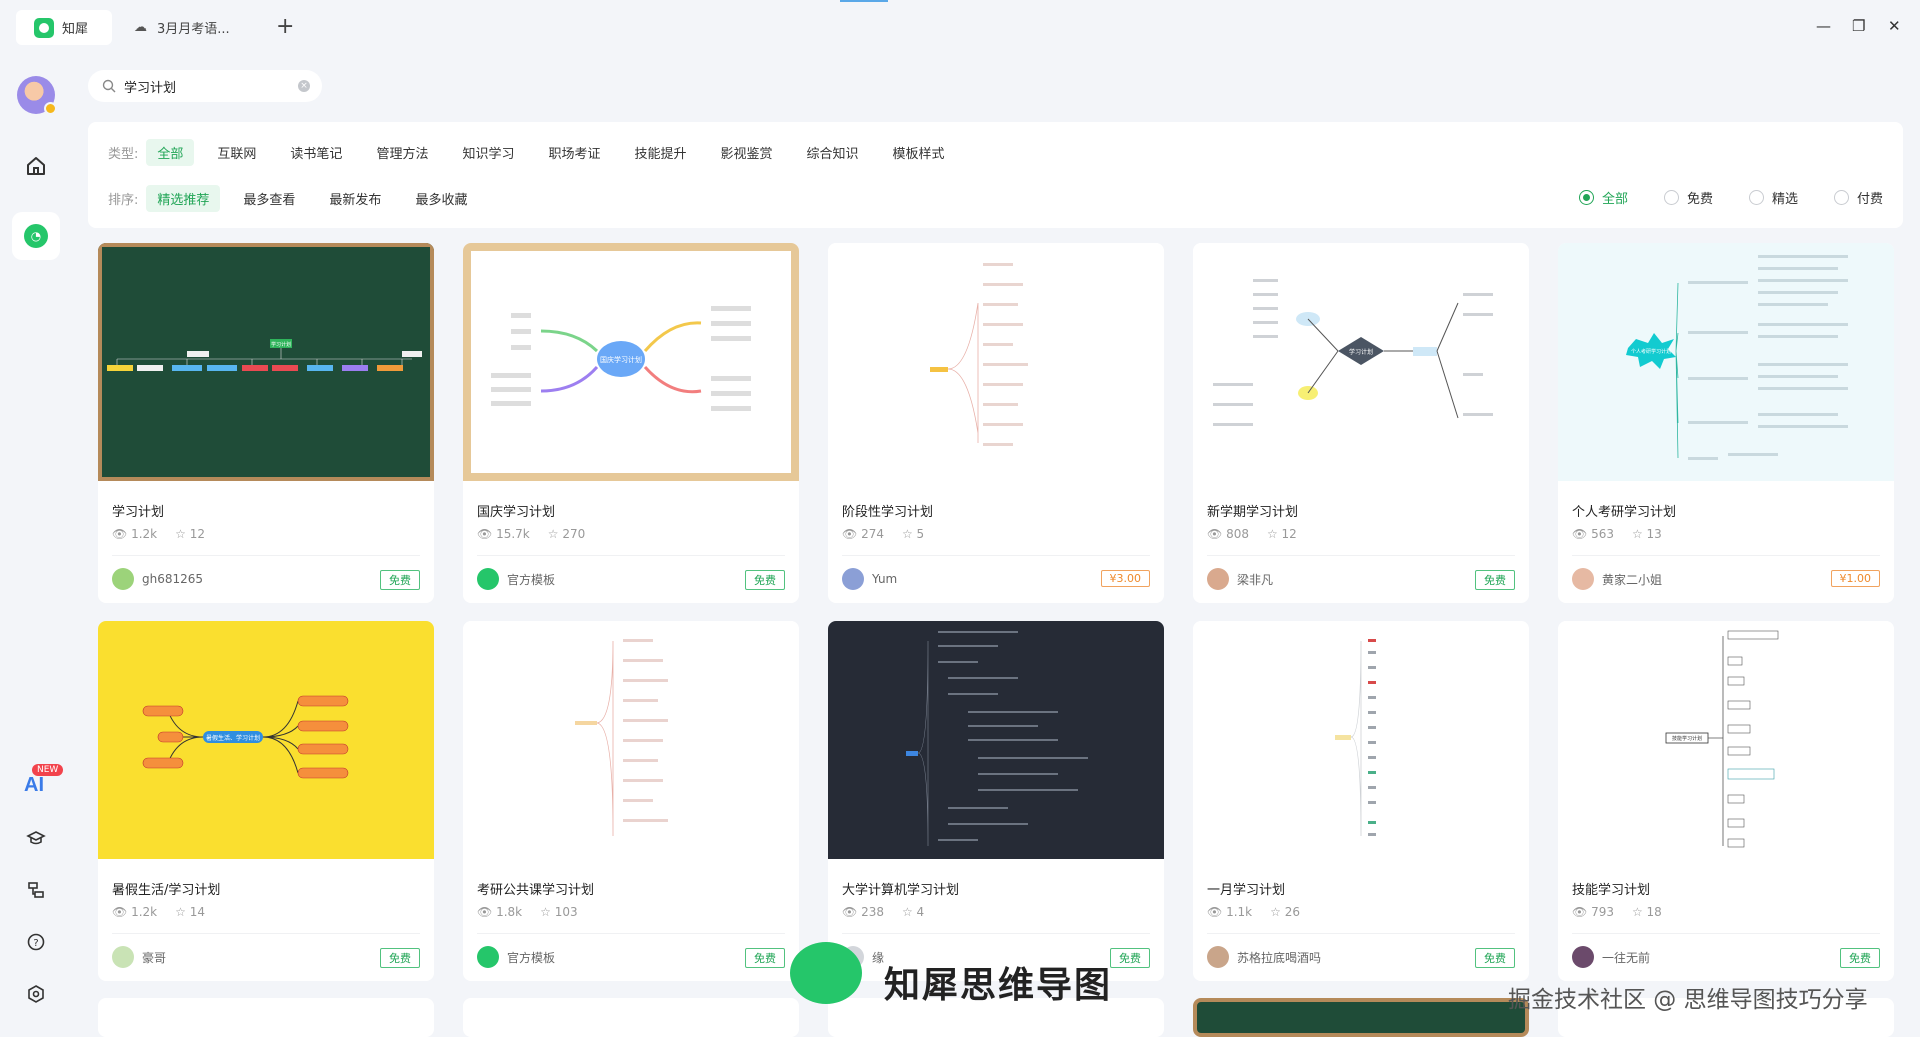 This screenshot has height=1037, width=1920. What do you see at coordinates (1823, 26) in the screenshot?
I see `minimize-button: —` at bounding box center [1823, 26].